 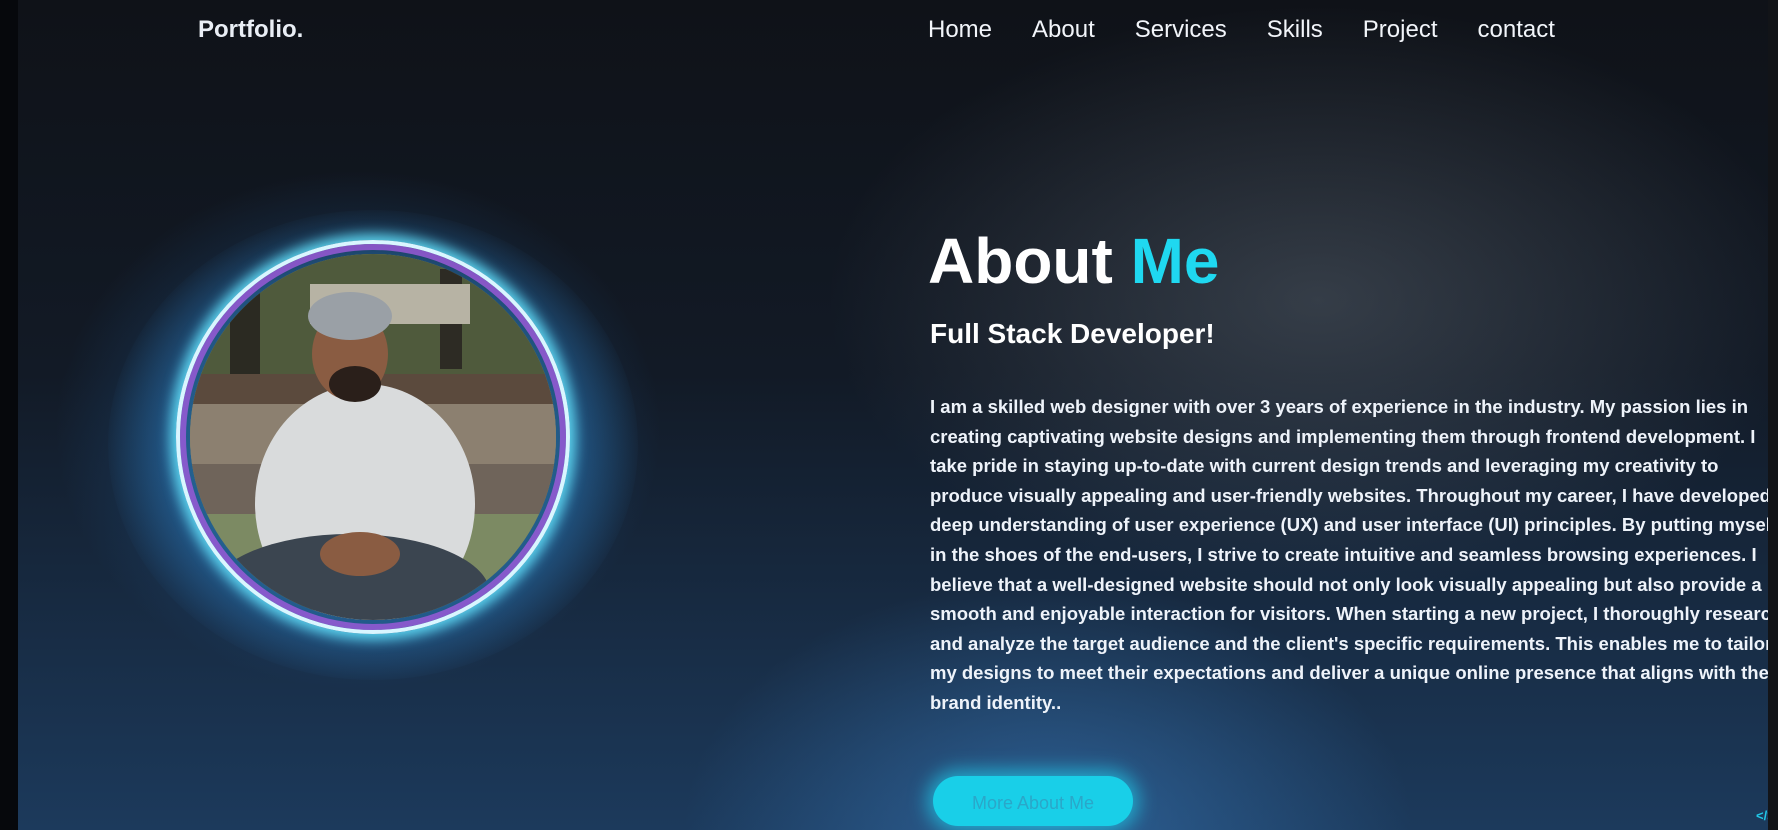 I want to click on nav-about: About, so click(x=1063, y=30).